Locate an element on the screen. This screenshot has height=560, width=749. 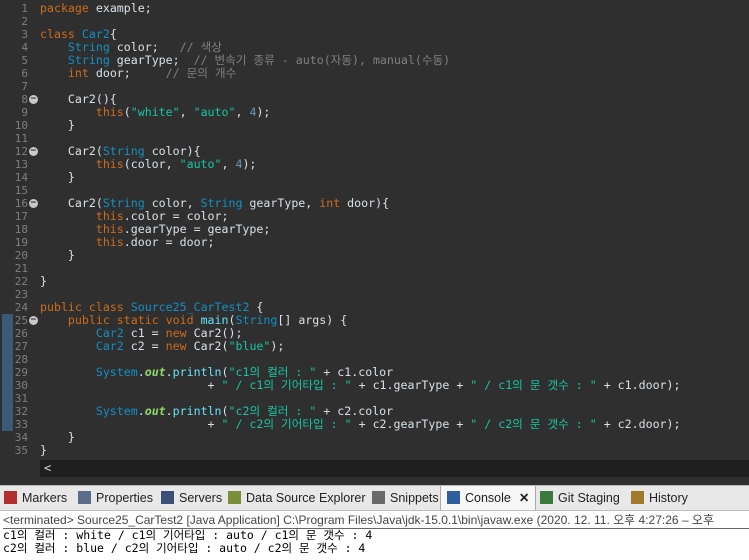
line-number-row: 33 is located at coordinates (20, 424).